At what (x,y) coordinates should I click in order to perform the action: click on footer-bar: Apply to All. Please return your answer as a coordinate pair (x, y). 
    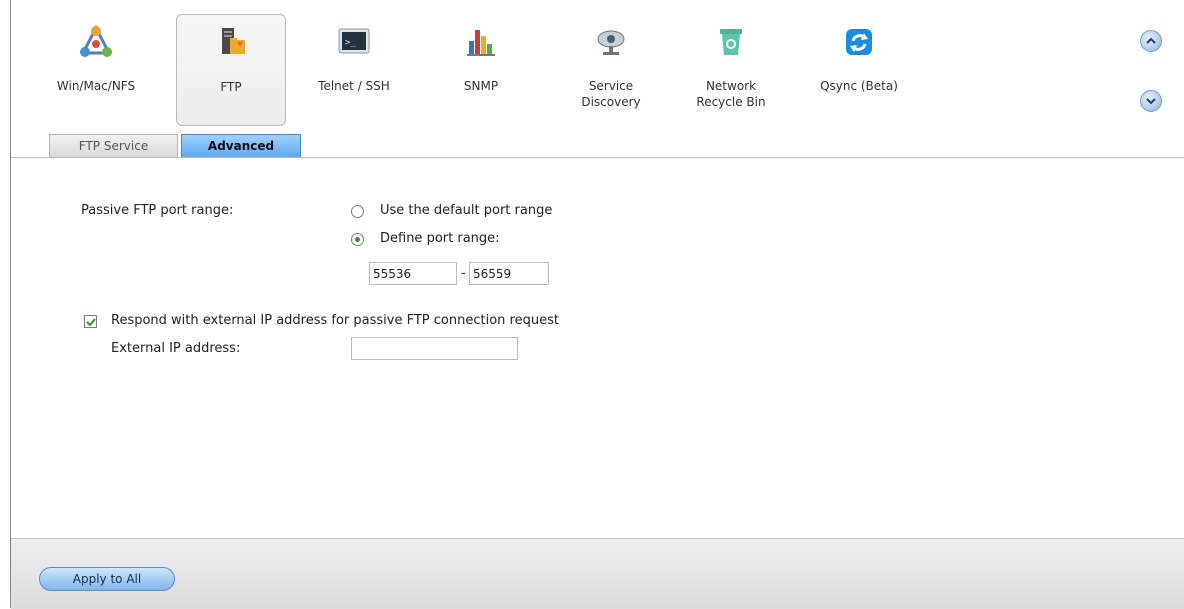
    Looking at the image, I should click on (597, 573).